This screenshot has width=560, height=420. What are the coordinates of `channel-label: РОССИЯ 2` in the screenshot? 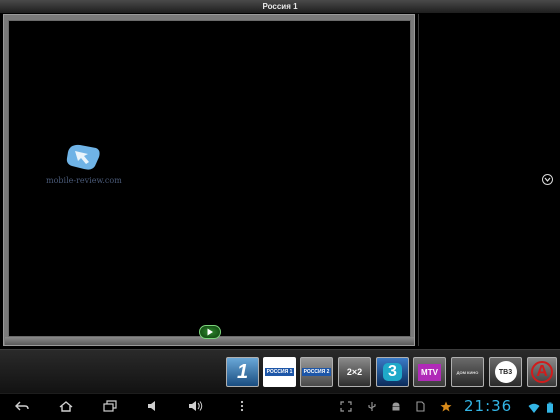 It's located at (316, 372).